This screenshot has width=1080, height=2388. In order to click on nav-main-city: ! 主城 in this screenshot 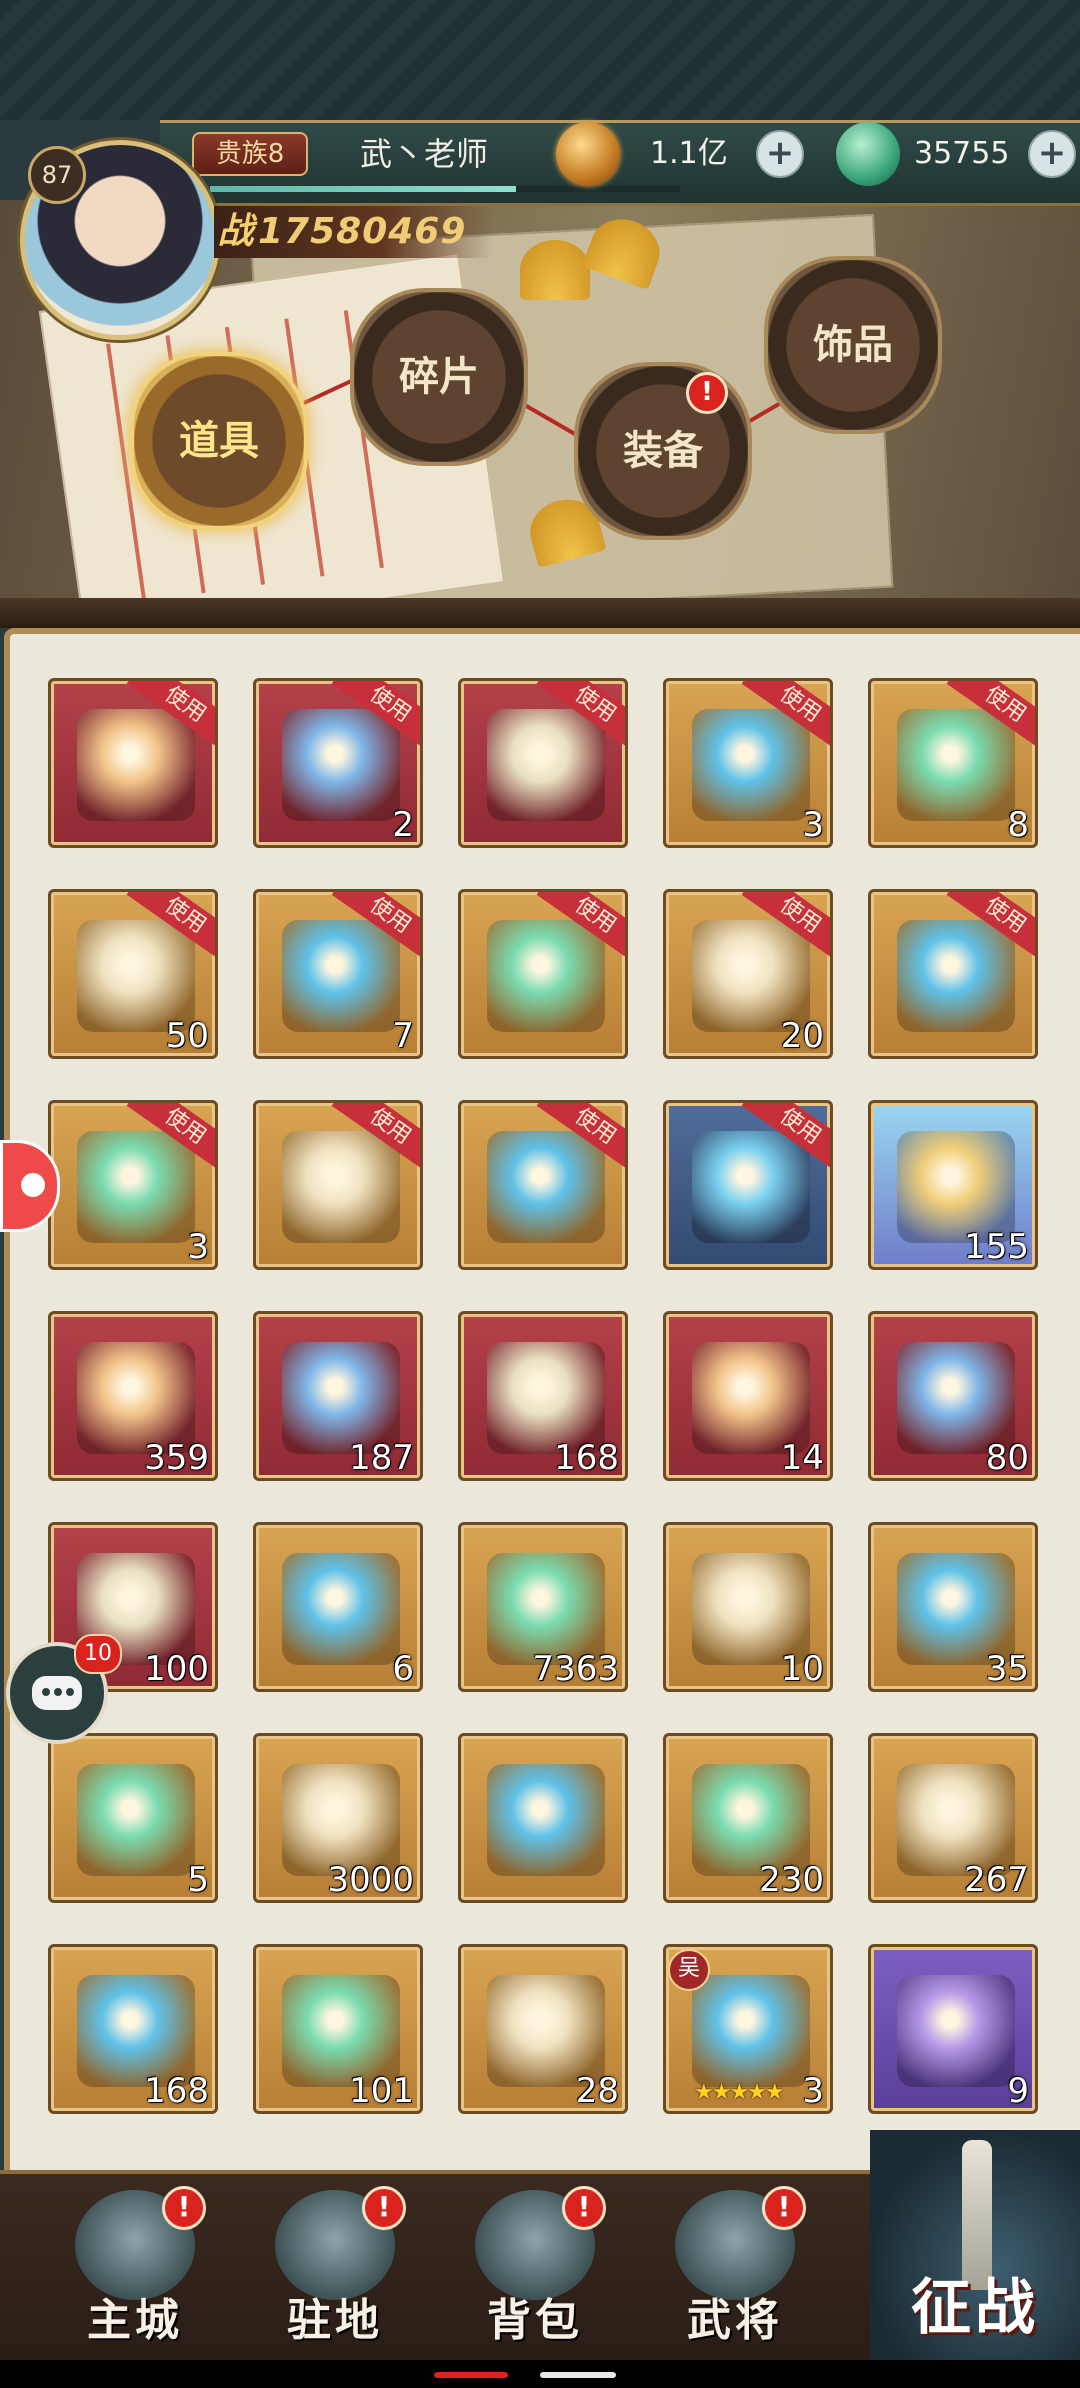, I will do `click(135, 2271)`.